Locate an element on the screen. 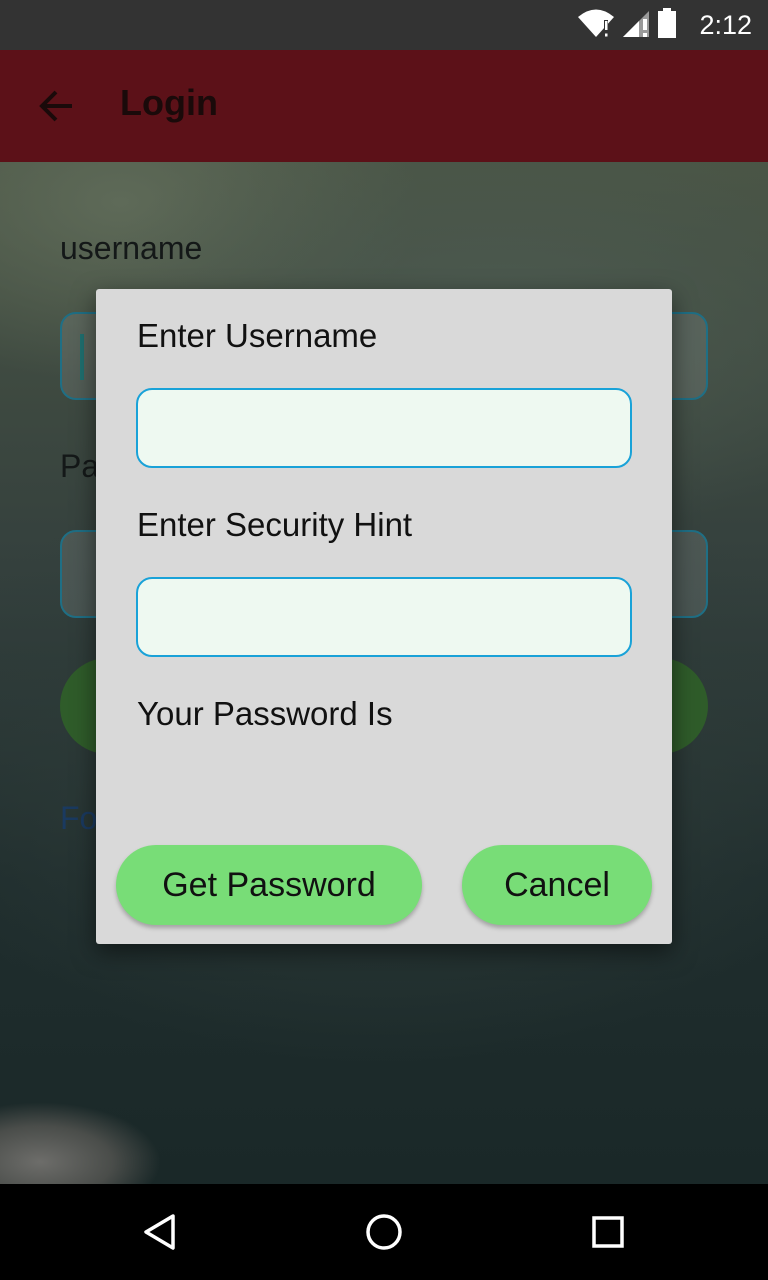 The height and width of the screenshot is (1280, 768). security-hint-input is located at coordinates (384, 617).